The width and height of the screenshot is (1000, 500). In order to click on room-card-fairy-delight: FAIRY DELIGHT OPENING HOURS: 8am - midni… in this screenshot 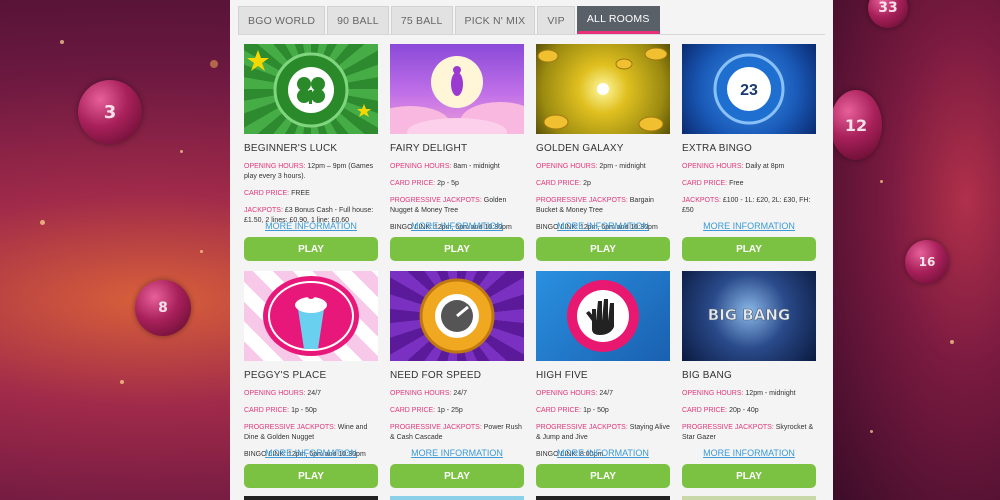, I will do `click(457, 152)`.